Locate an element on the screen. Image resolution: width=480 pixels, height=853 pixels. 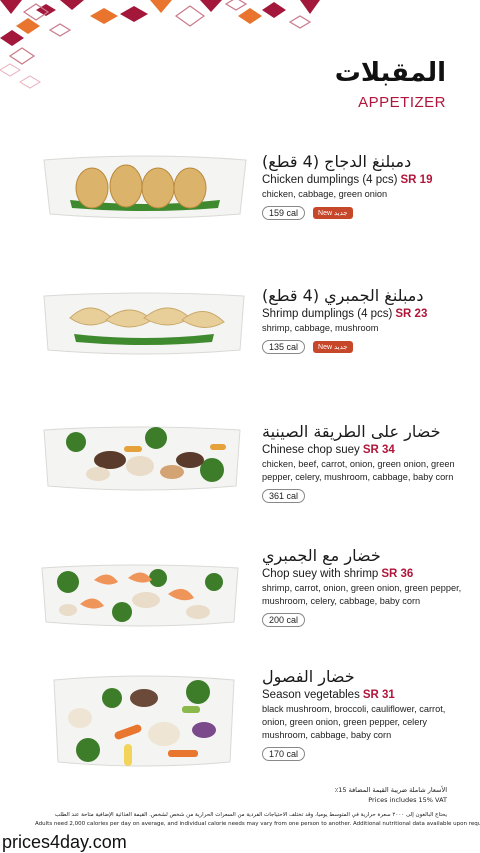
item-name-ar: خضار مع الجمبري is located at coordinates (321, 555).